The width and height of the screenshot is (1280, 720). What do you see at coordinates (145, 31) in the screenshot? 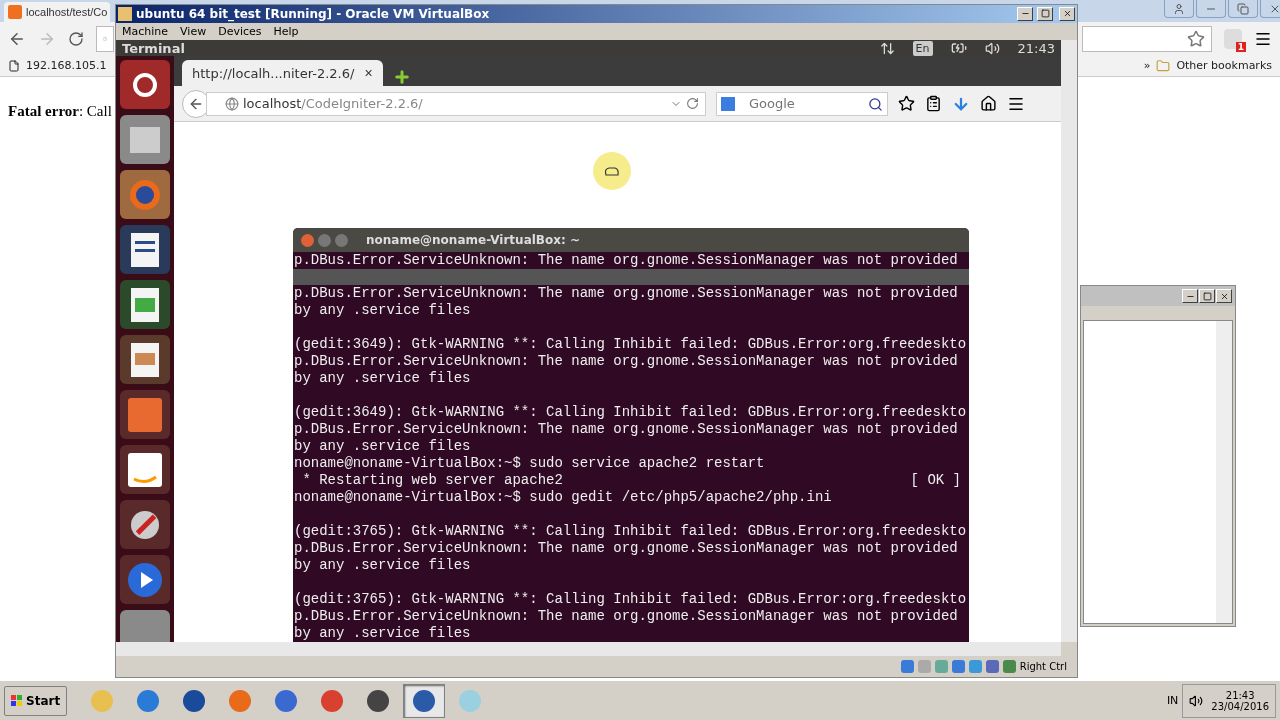
I see `menu-item: Machine` at bounding box center [145, 31].